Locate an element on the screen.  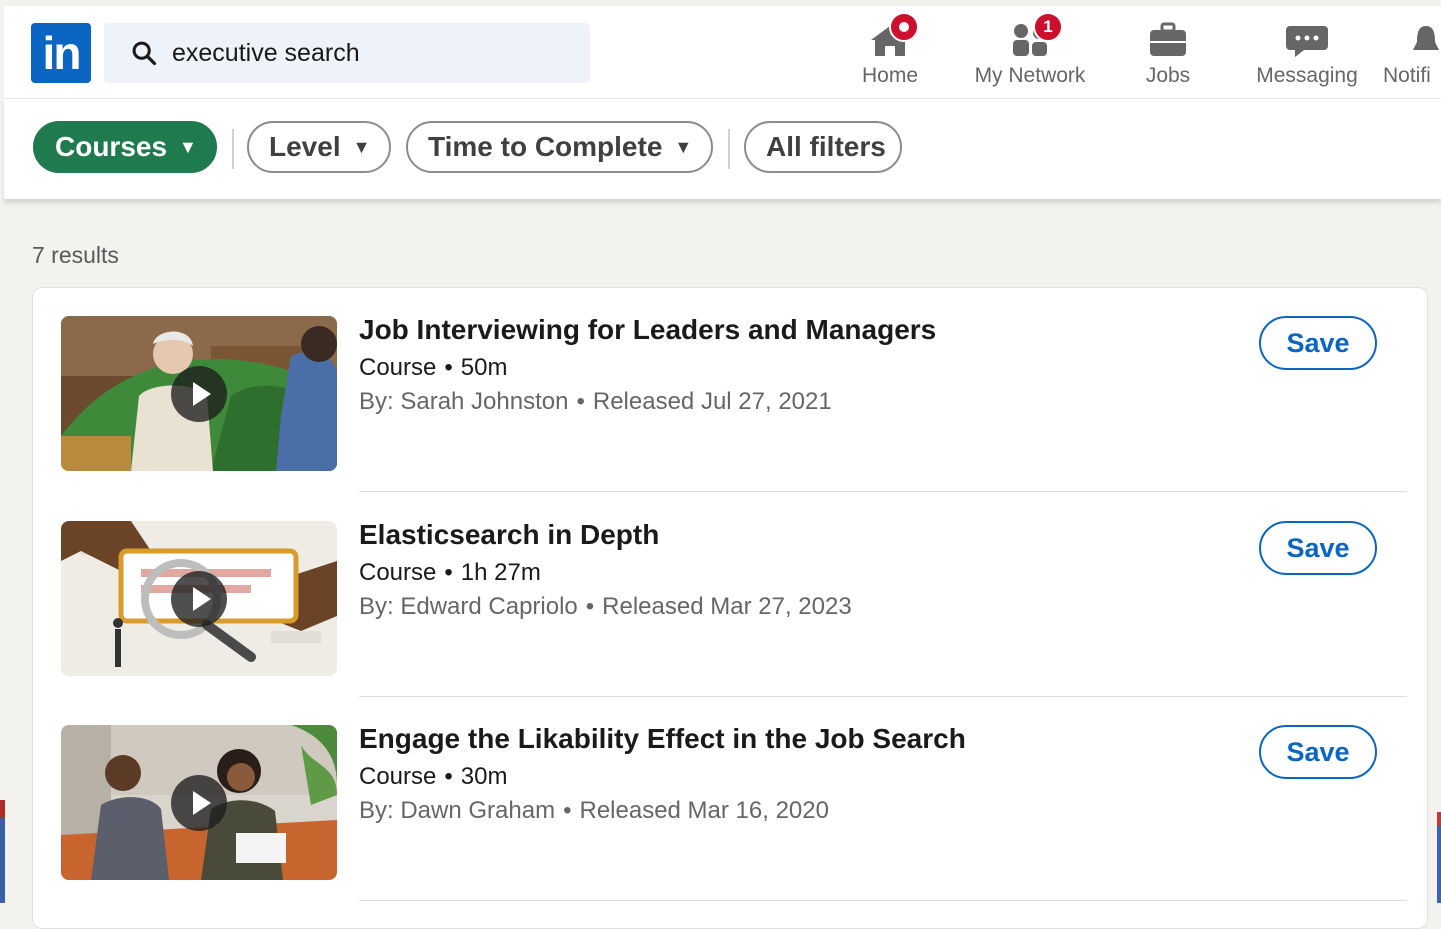
linkedin-logo: in is located at coordinates (61, 53).